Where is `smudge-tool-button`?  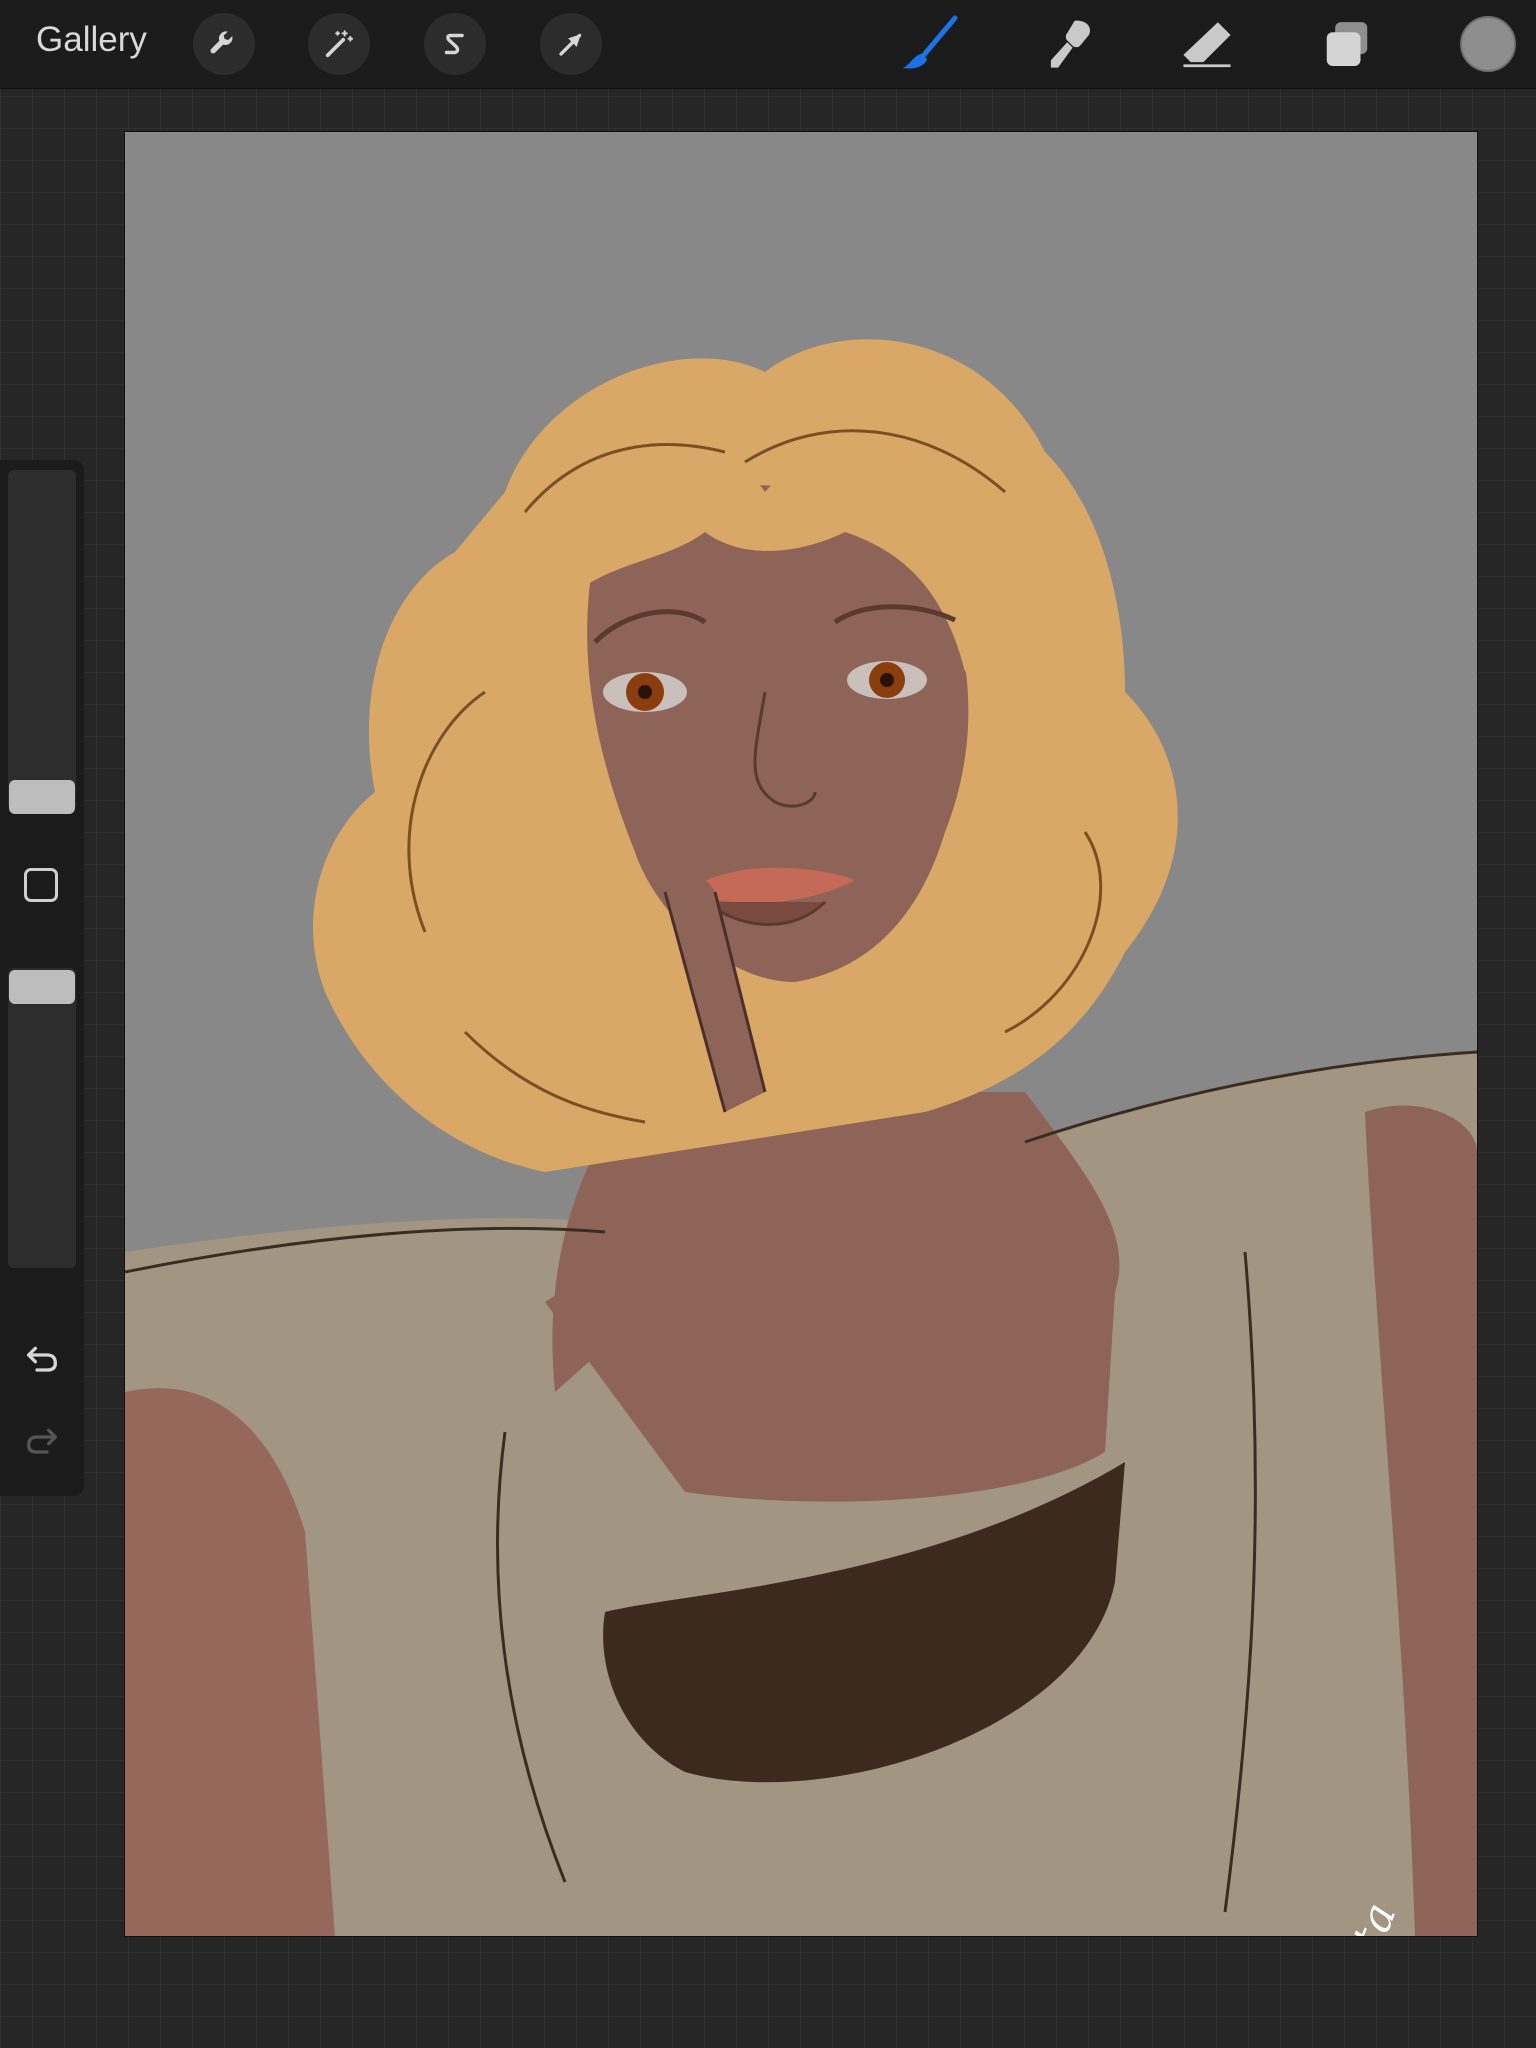
smudge-tool-button is located at coordinates (1069, 44).